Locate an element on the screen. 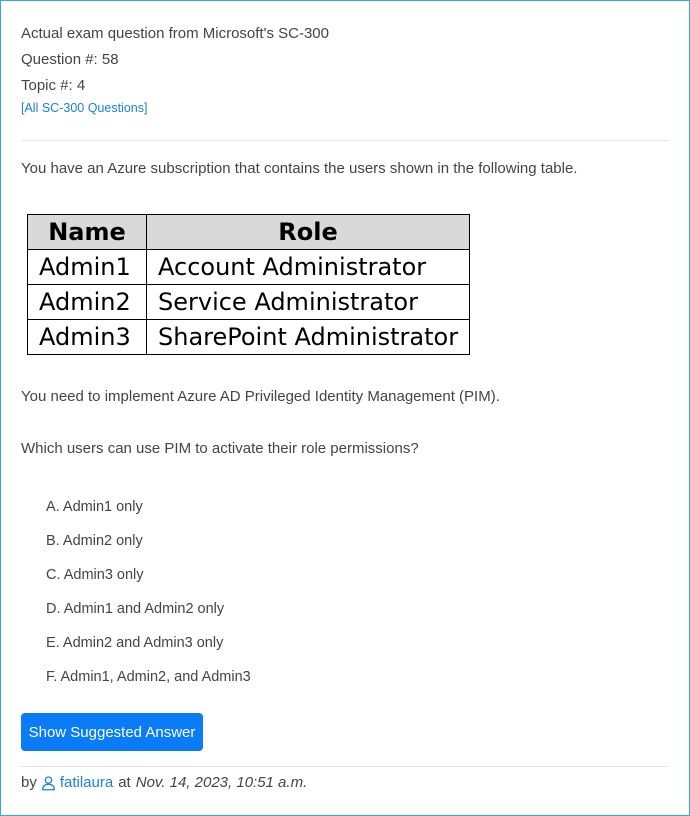 The height and width of the screenshot is (816, 690). choice-b: B. Admin2 only is located at coordinates (148, 545).